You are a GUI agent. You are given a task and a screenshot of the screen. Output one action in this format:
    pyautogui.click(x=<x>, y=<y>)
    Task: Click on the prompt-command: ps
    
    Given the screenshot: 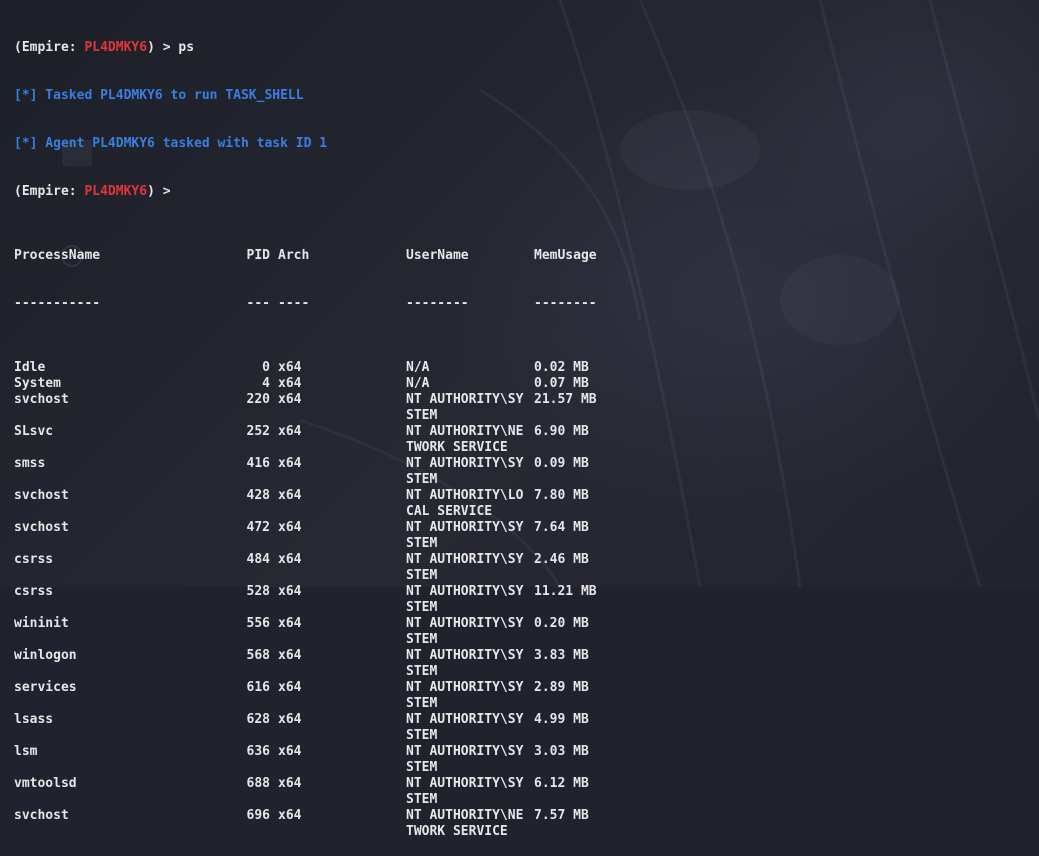 What is the action you would take?
    pyautogui.click(x=186, y=47)
    